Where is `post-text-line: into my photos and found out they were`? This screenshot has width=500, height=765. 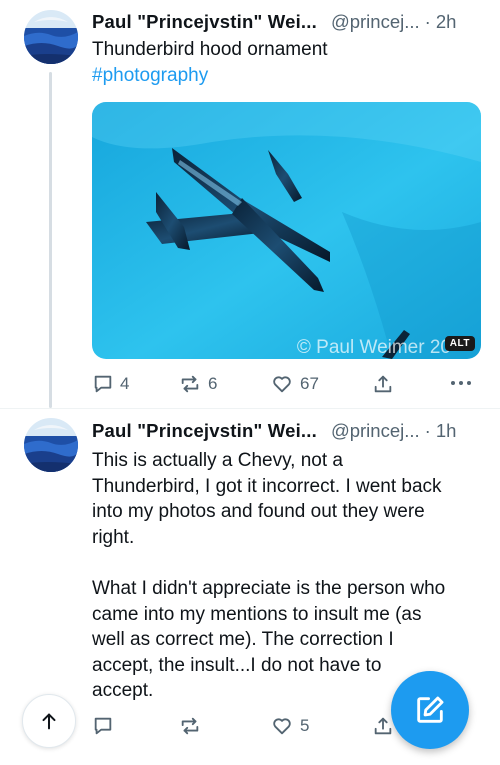 post-text-line: into my photos and found out they were is located at coordinates (258, 511).